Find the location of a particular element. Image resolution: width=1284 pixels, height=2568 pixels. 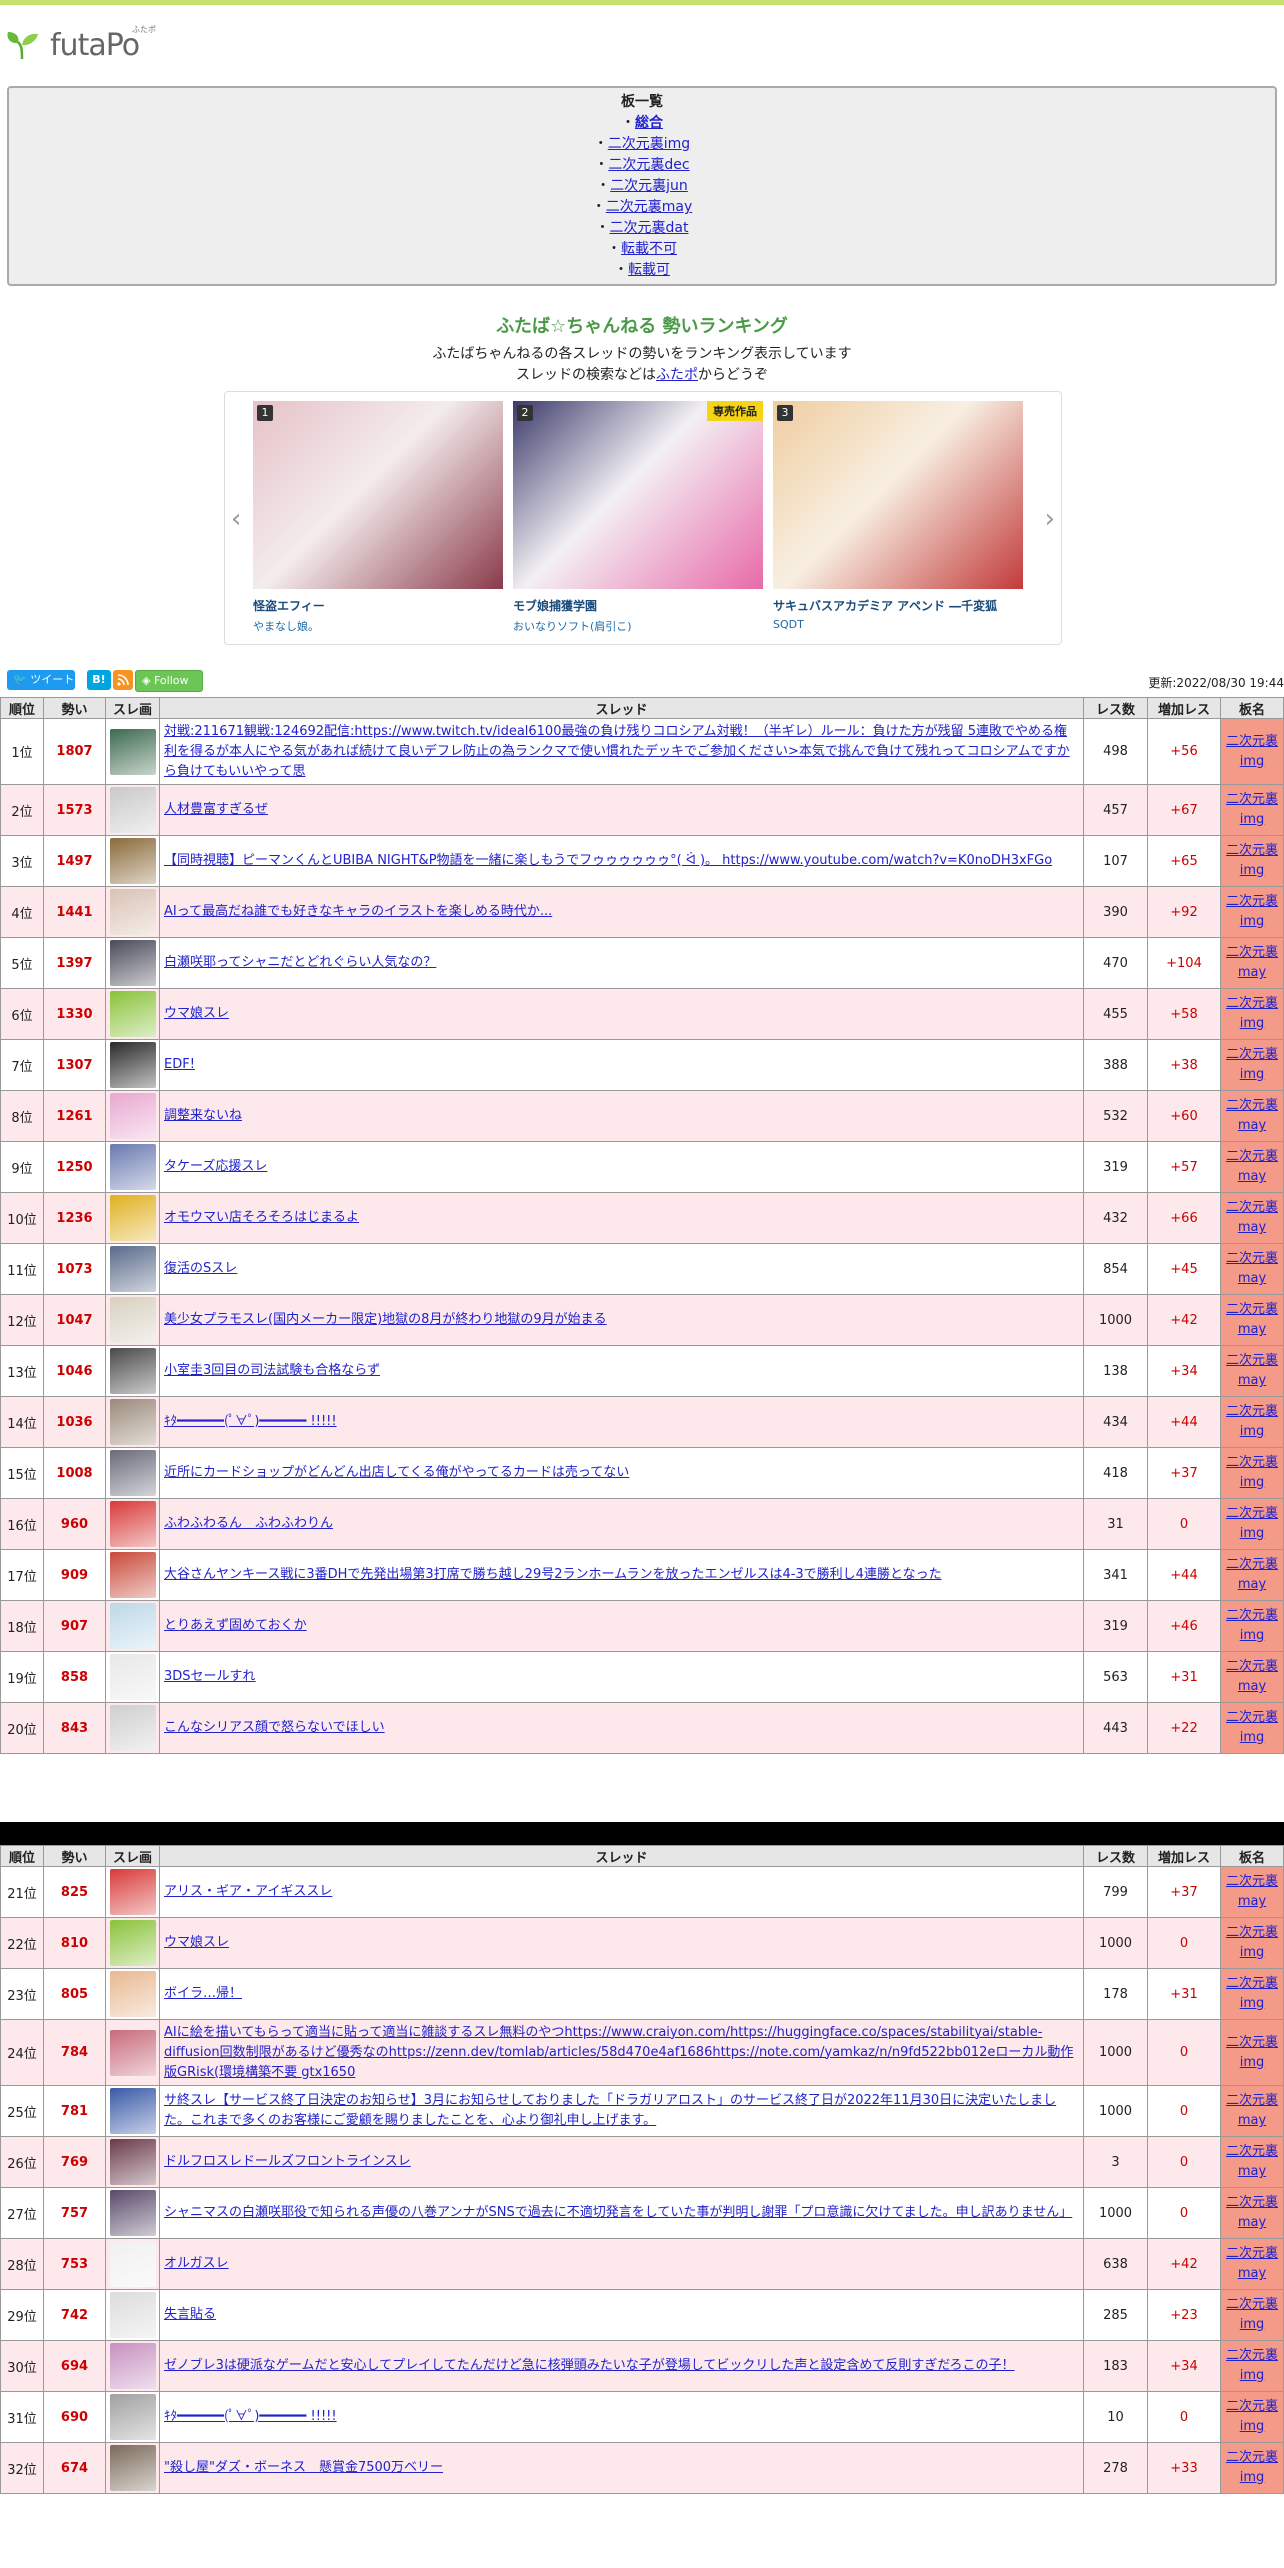

thread-link: 小室圭3回目の司法試験も合格ならず is located at coordinates (272, 1370).